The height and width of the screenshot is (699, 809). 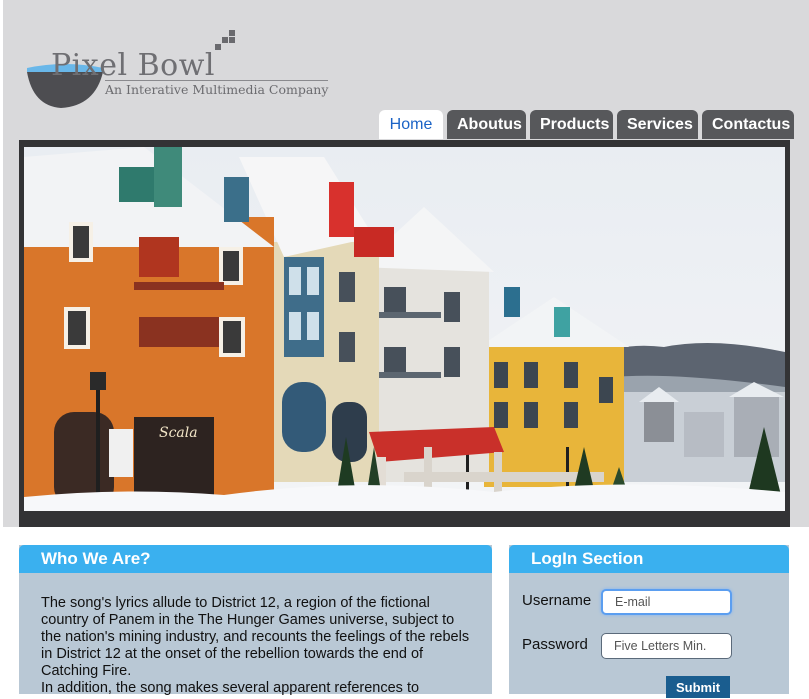 I want to click on nav-home: Home, so click(x=411, y=124).